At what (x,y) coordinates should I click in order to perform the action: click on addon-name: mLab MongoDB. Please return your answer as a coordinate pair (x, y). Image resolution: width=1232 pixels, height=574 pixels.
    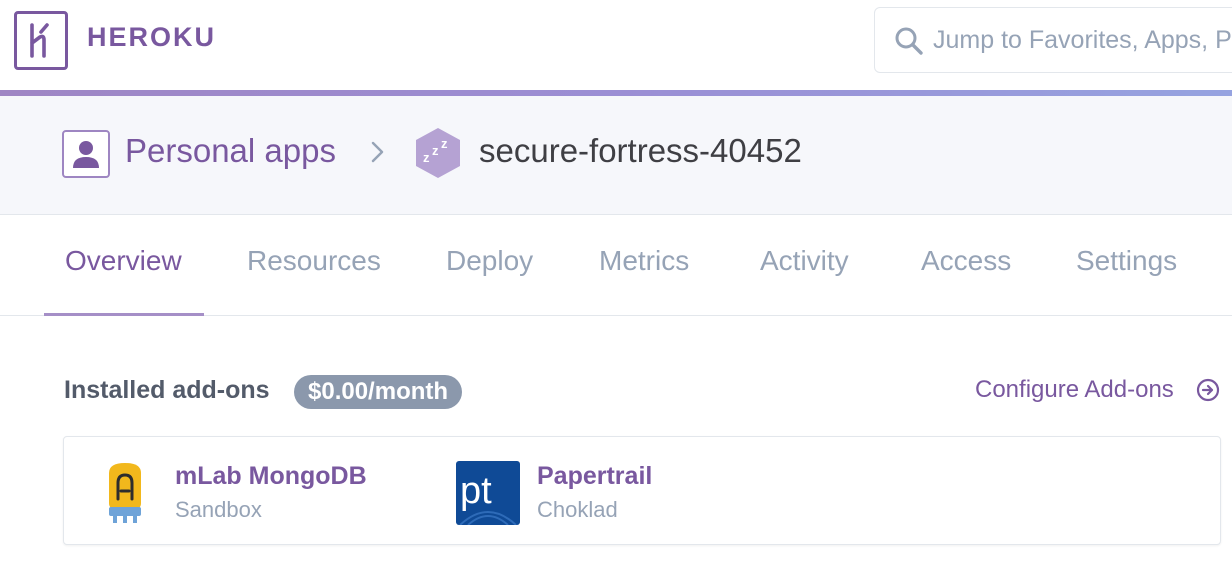
    Looking at the image, I should click on (271, 476).